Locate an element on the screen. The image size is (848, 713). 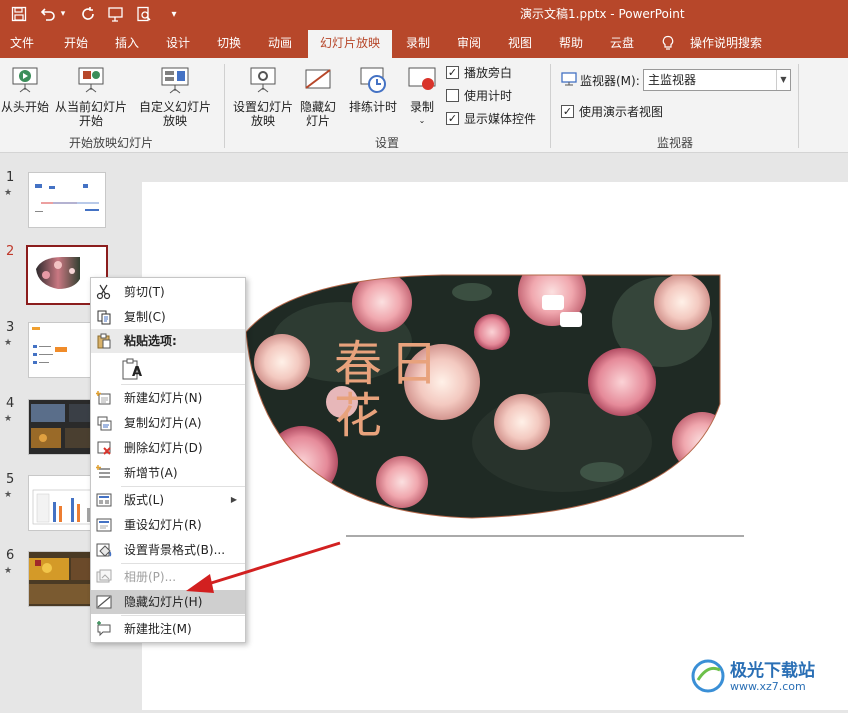
preview-icon is located at coordinates (144, 14).